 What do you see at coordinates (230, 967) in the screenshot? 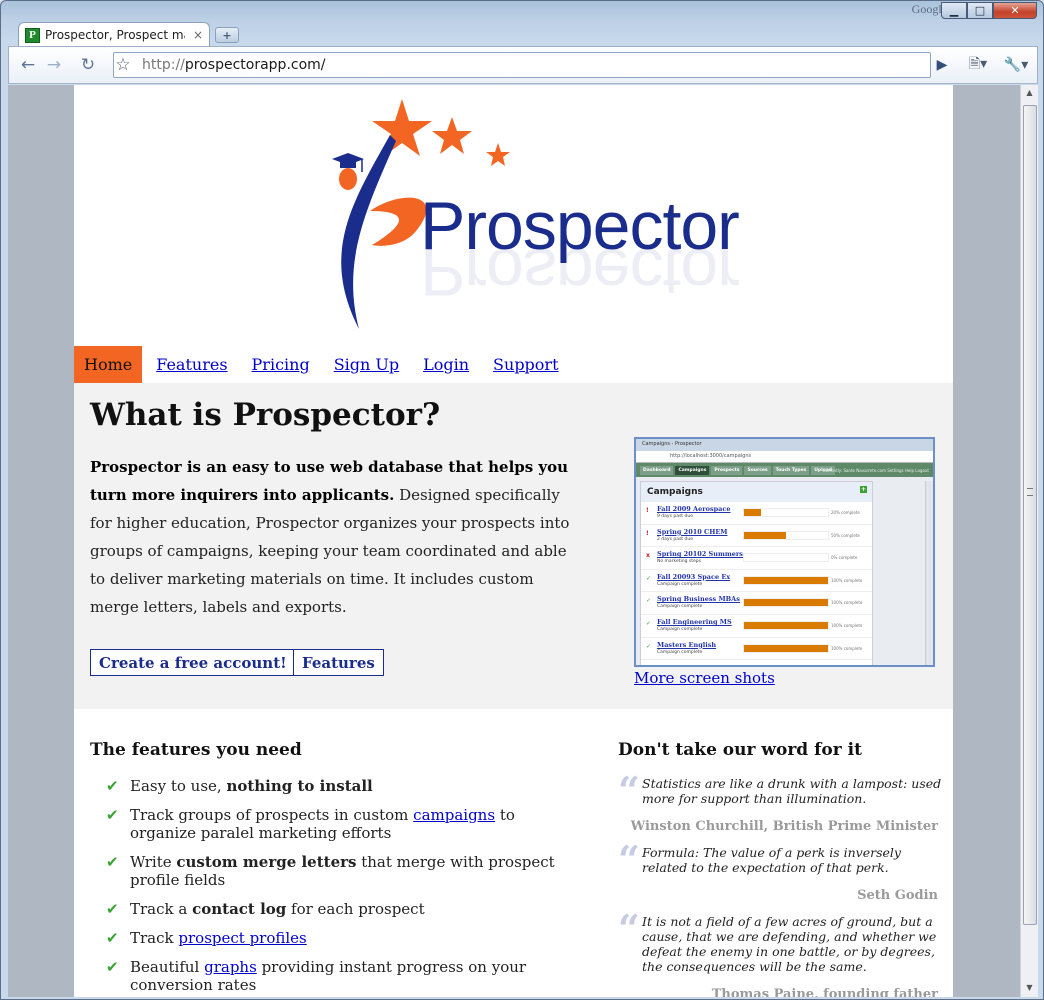
I see `feature-link: graphs` at bounding box center [230, 967].